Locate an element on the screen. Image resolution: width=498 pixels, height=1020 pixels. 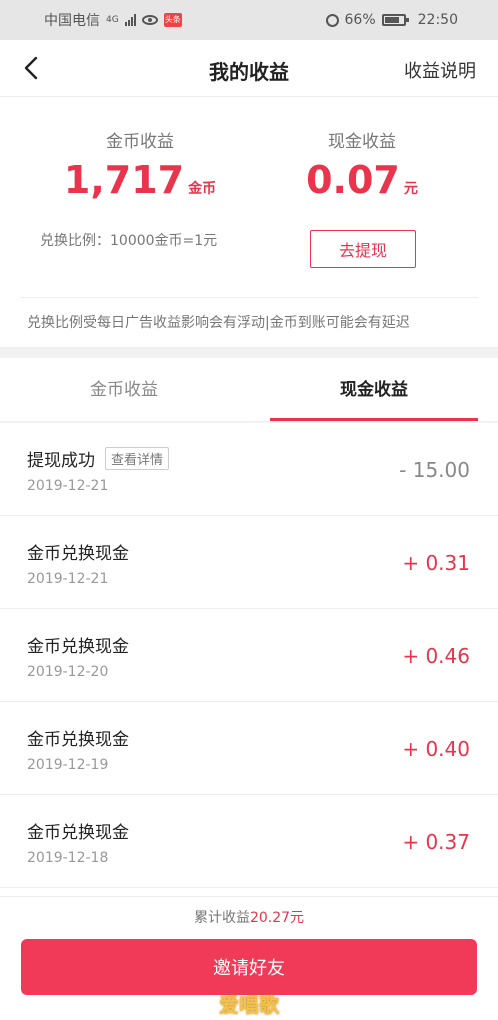
total-earnings-label: 累计收益 is located at coordinates (221, 918).